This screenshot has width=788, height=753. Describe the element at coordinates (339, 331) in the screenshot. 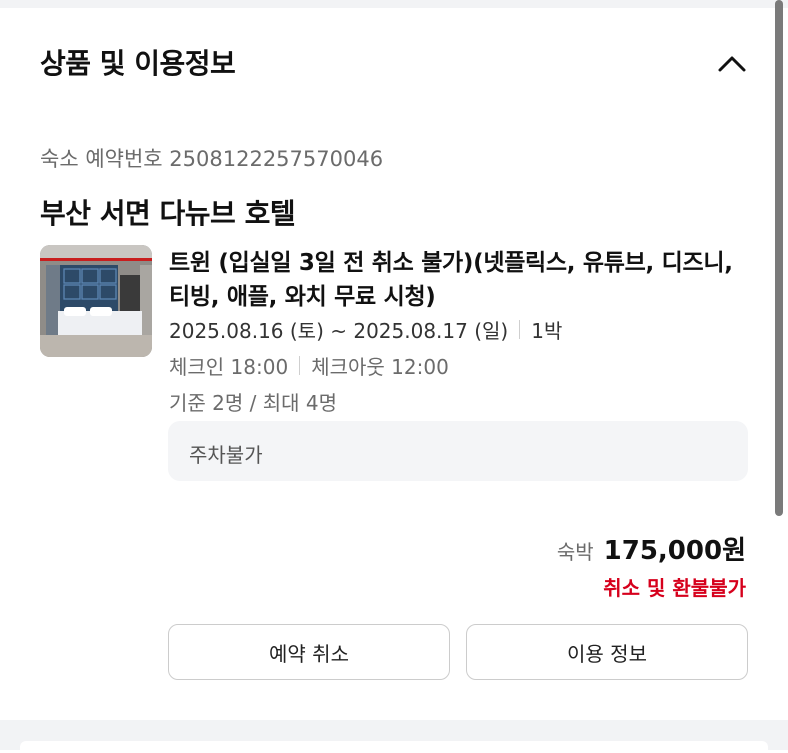

I see `stay-dates: 2025.08.16 (토) ~ 2025.08.17 (일)` at that location.